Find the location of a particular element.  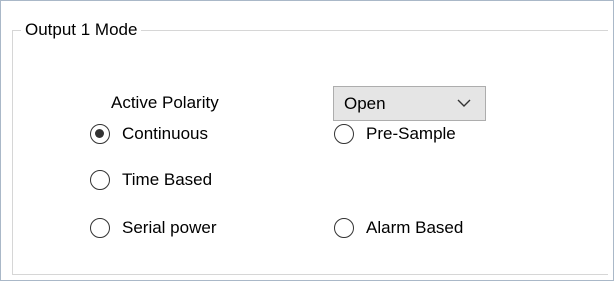

chevron-down-icon is located at coordinates (464, 103).